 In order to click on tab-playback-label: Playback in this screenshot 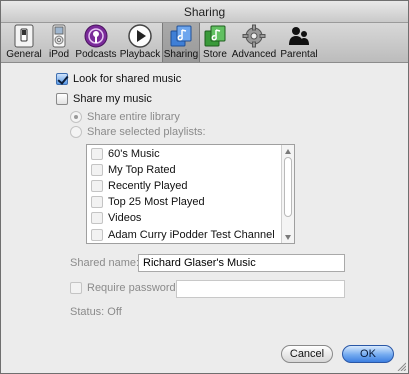, I will do `click(140, 54)`.